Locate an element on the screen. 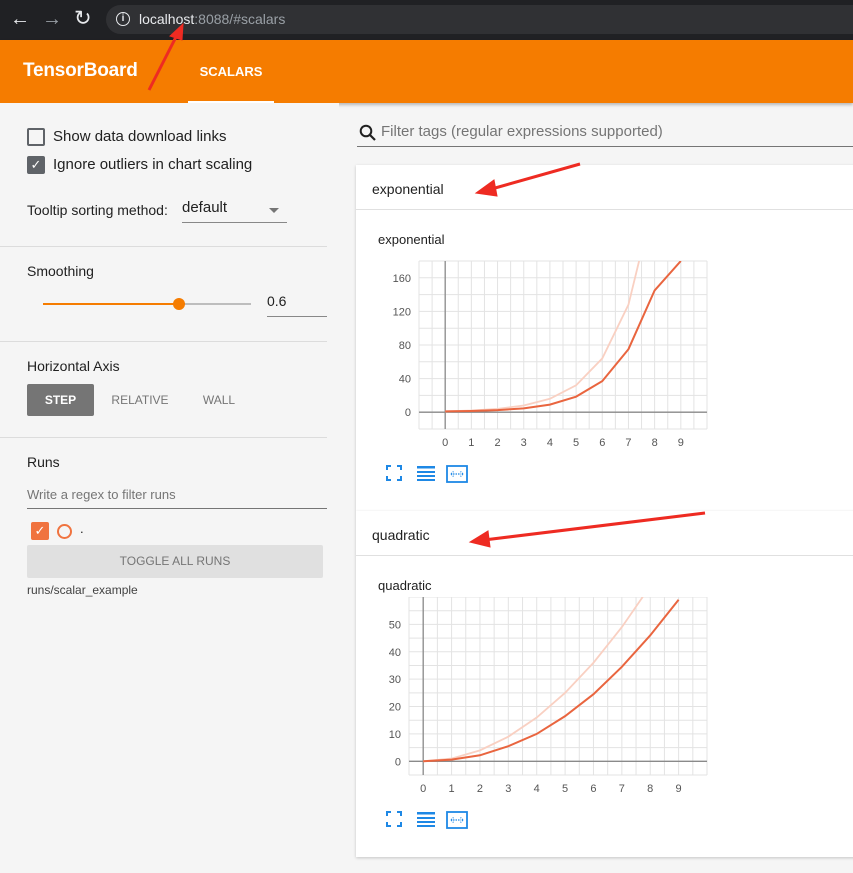 The height and width of the screenshot is (873, 853). info-icon: i is located at coordinates (123, 19).